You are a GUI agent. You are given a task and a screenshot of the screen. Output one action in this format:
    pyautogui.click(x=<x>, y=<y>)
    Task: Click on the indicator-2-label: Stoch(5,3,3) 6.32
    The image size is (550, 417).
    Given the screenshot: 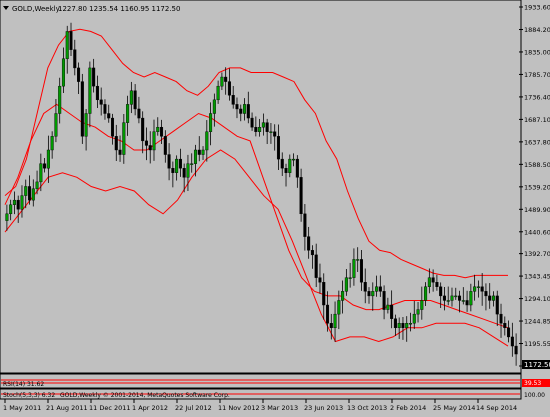 What is the action you would take?
    pyautogui.click(x=29, y=395)
    